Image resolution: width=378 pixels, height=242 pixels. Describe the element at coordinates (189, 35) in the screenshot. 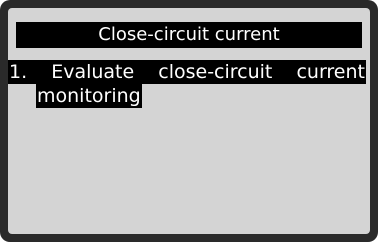

I see `screen-title: Close-circuit current` at that location.